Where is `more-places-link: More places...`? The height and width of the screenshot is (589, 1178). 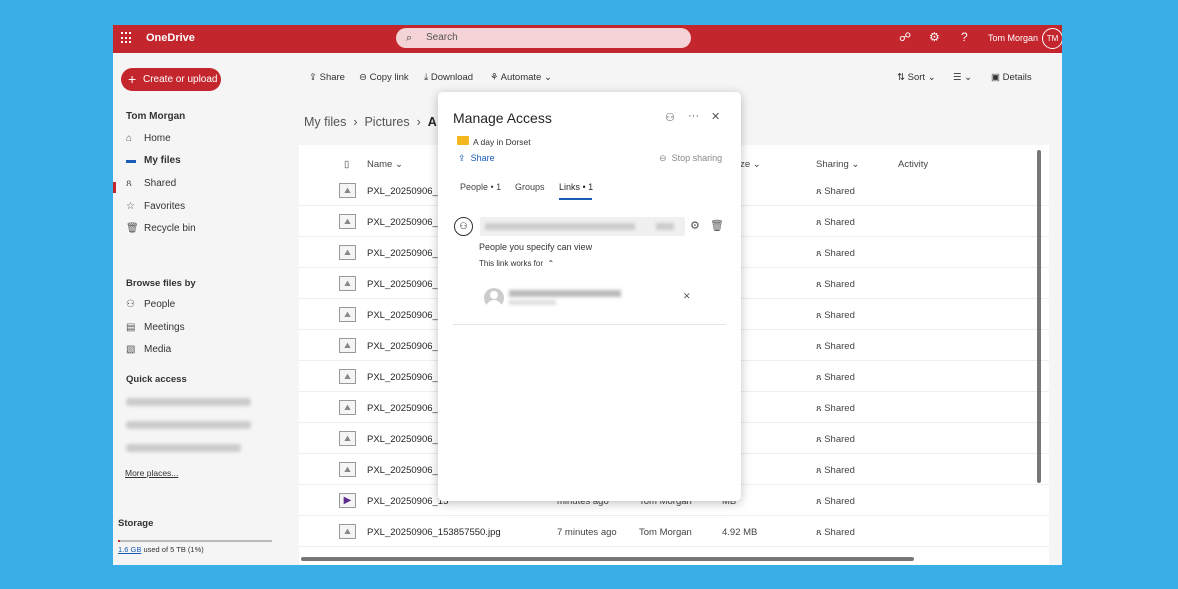 more-places-link: More places... is located at coordinates (151, 473).